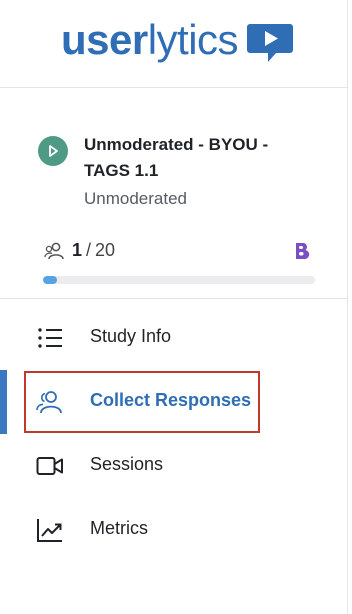 The height and width of the screenshot is (614, 352). What do you see at coordinates (193, 39) in the screenshot?
I see `logo-text-light: lytics` at bounding box center [193, 39].